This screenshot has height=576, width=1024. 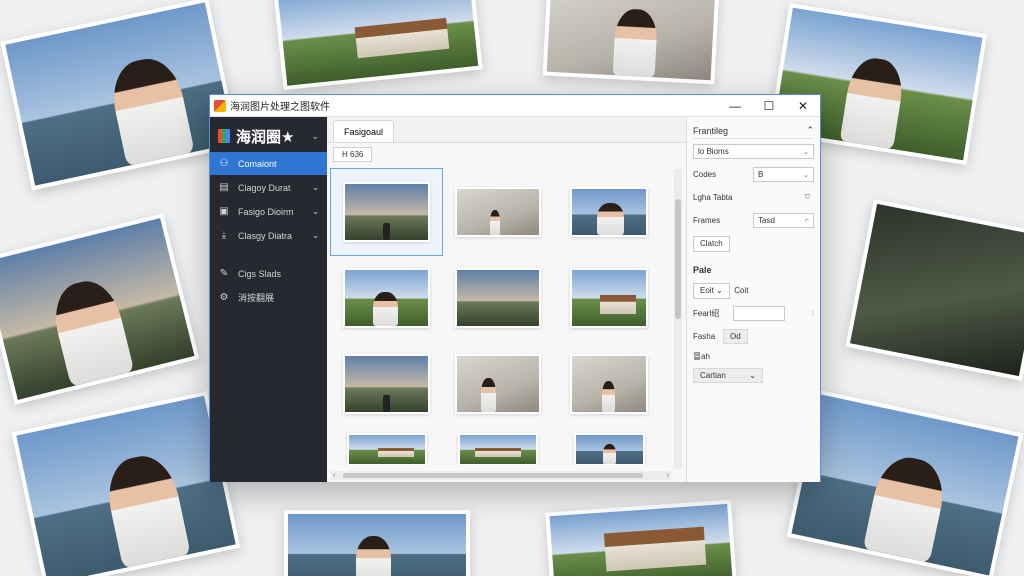 I want to click on combo-row: Cartian ⌄, so click(x=753, y=375).